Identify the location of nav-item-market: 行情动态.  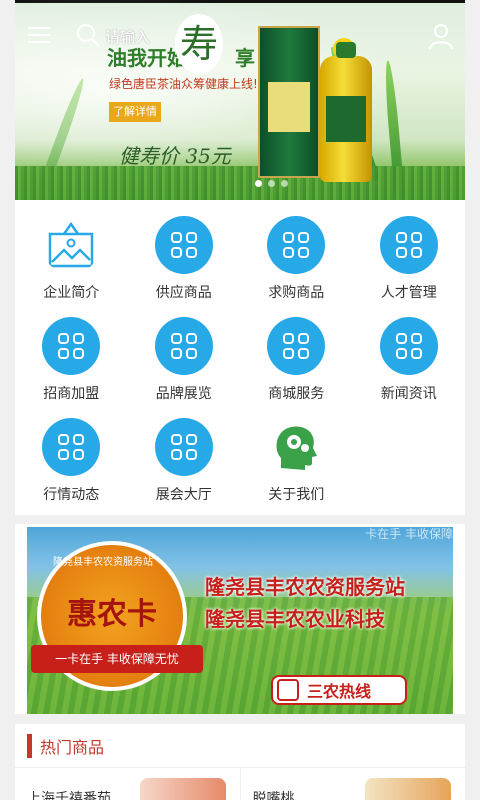
(71, 468).